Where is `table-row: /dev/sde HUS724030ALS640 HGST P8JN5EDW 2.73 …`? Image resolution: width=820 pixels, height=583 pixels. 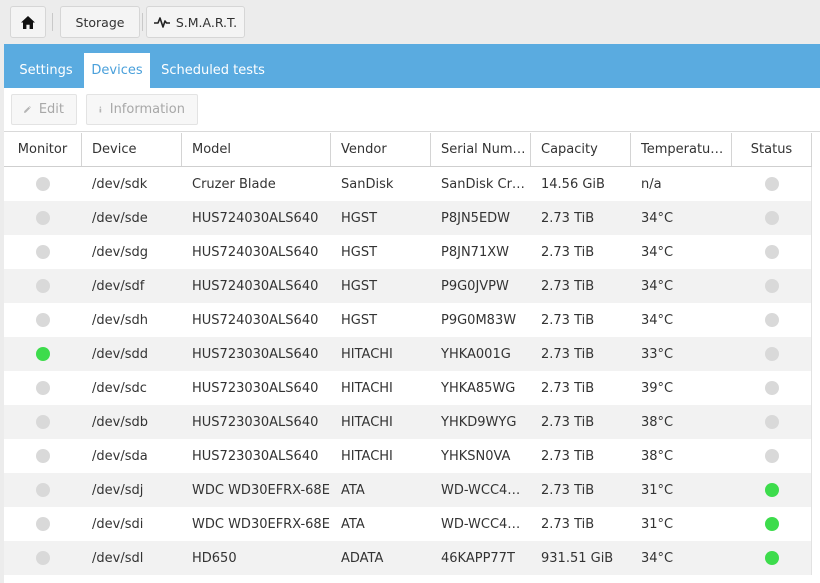 table-row: /dev/sde HUS724030ALS640 HGST P8JN5EDW 2.73 … is located at coordinates (408, 218).